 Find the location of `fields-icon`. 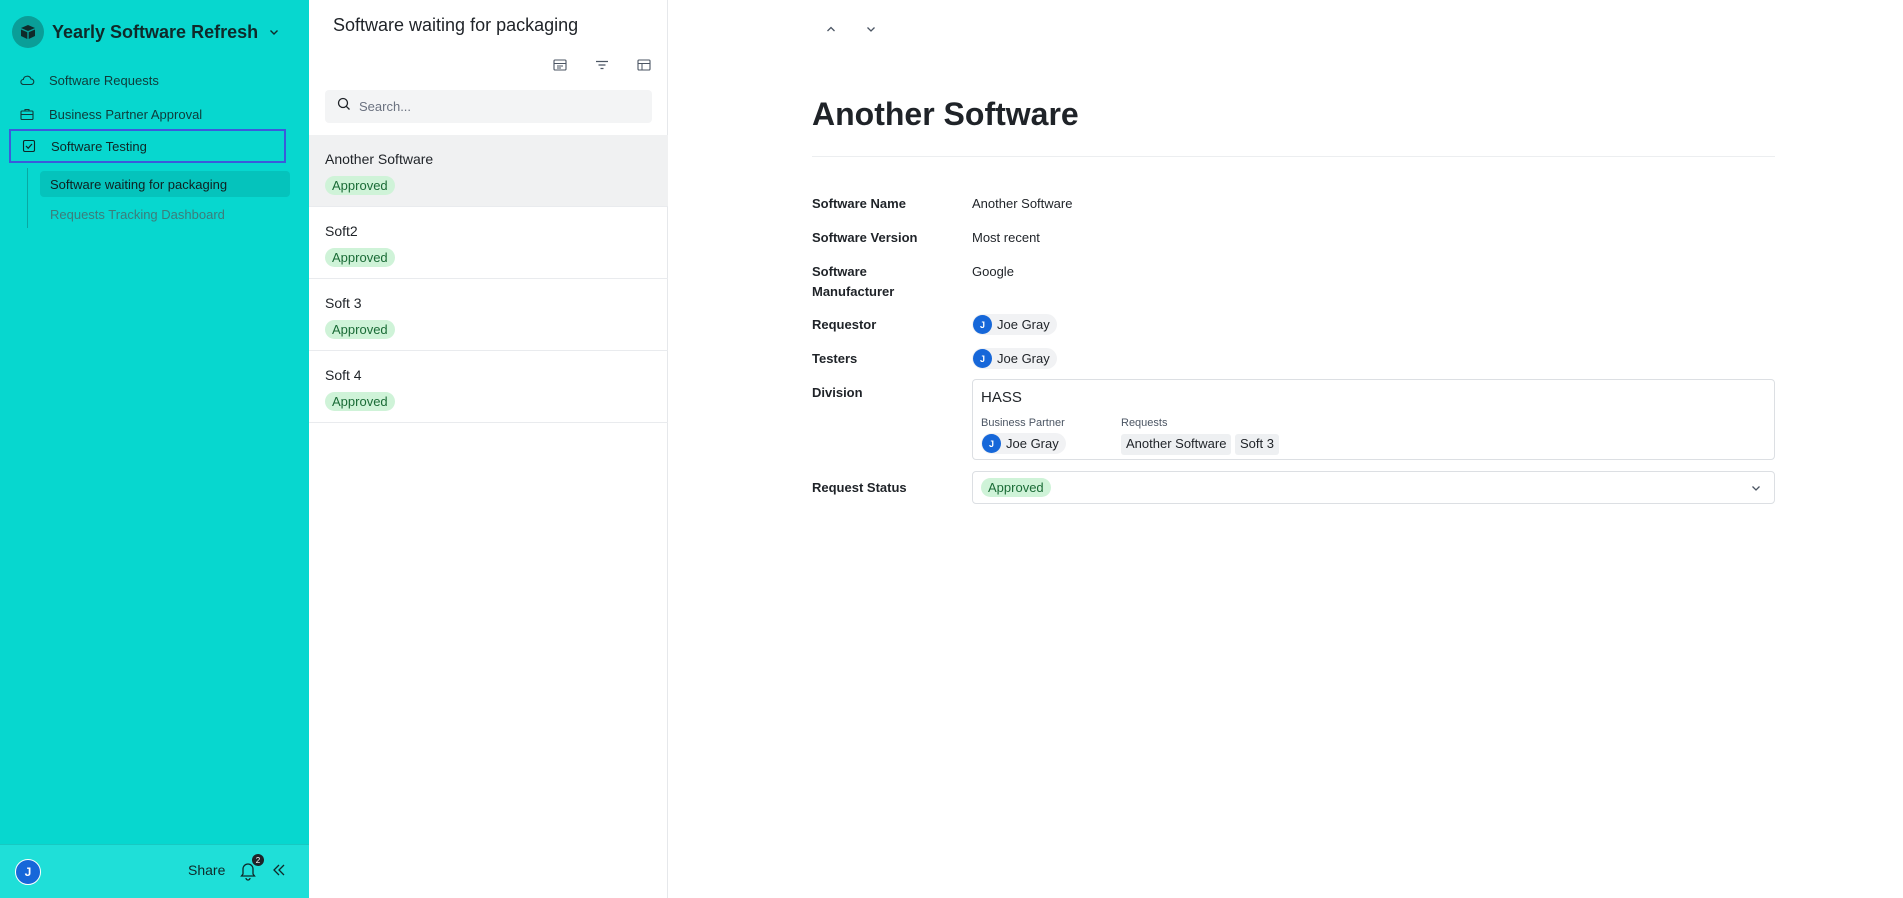

fields-icon is located at coordinates (560, 65).